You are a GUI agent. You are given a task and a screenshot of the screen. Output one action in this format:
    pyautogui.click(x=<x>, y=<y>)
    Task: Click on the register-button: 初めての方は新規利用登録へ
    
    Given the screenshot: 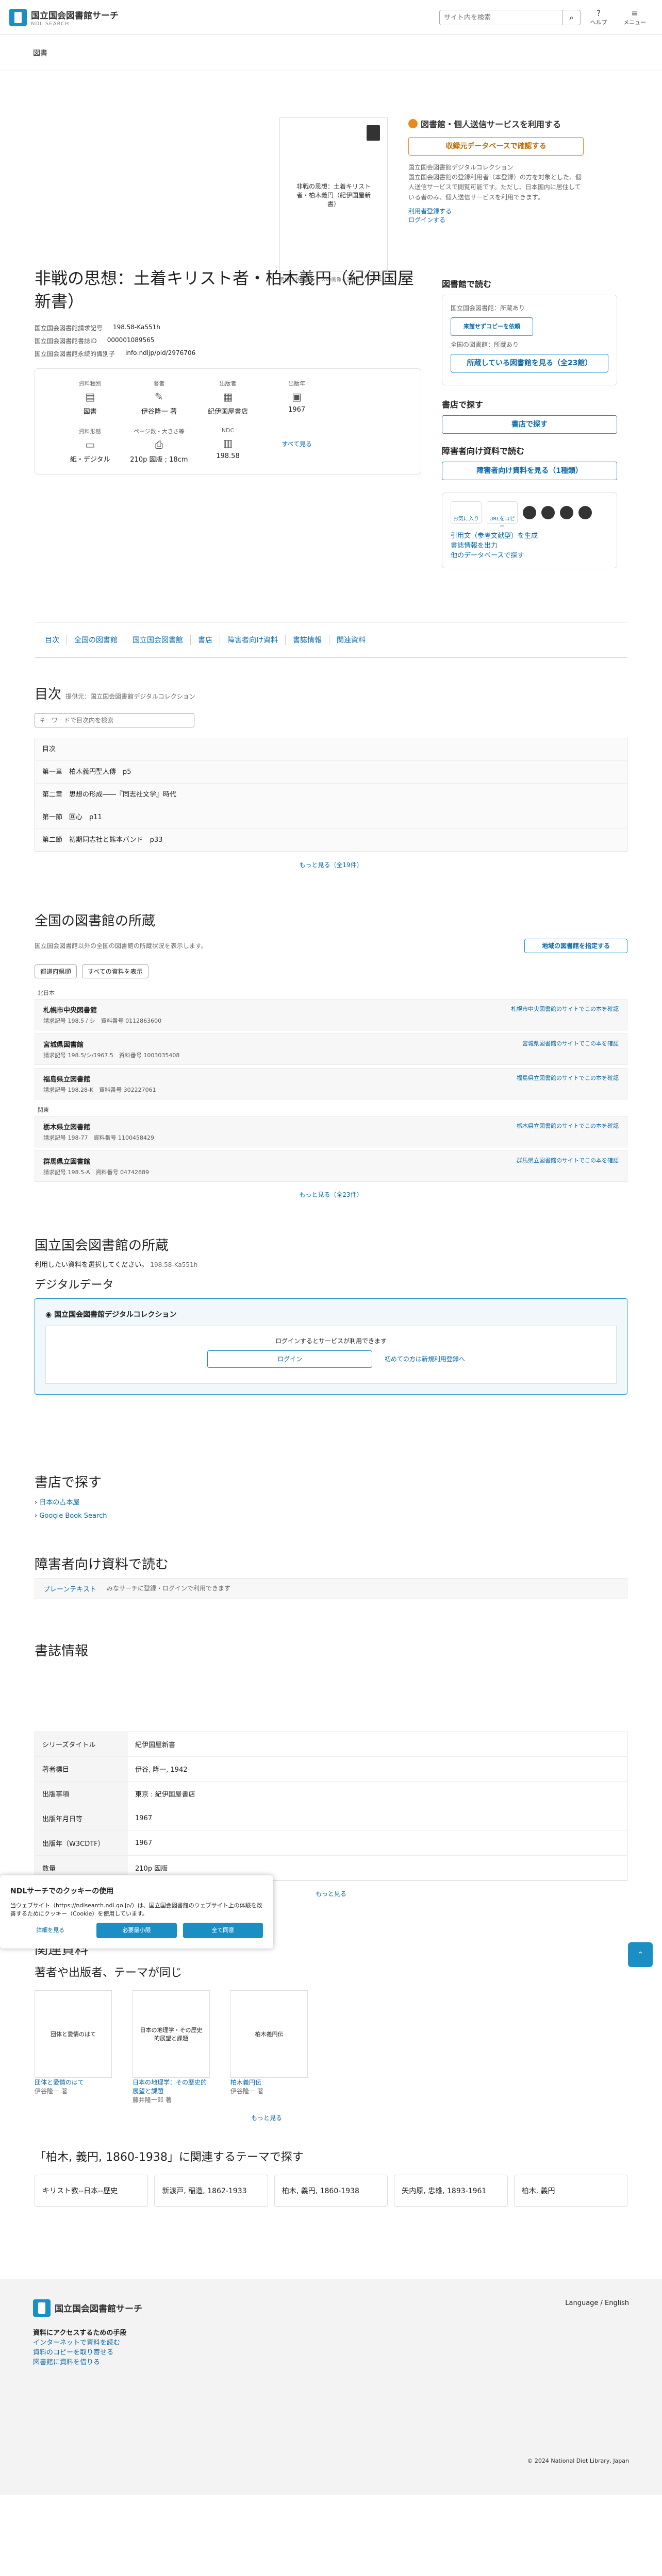 What is the action you would take?
    pyautogui.click(x=425, y=1359)
    